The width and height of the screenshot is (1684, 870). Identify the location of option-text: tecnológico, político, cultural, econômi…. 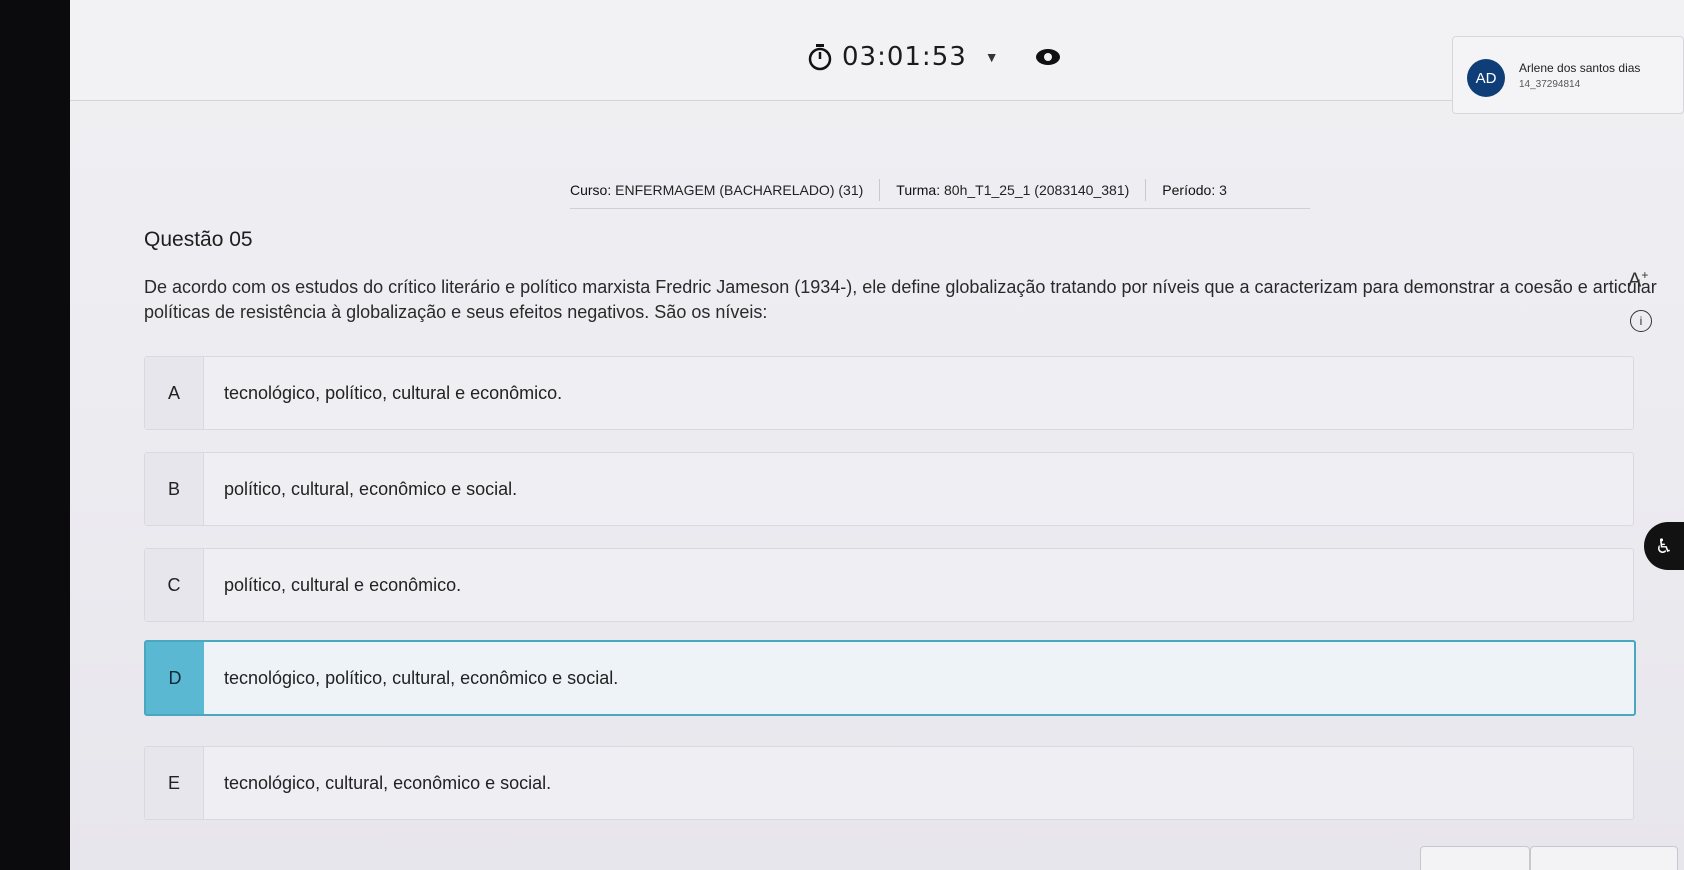
(421, 677).